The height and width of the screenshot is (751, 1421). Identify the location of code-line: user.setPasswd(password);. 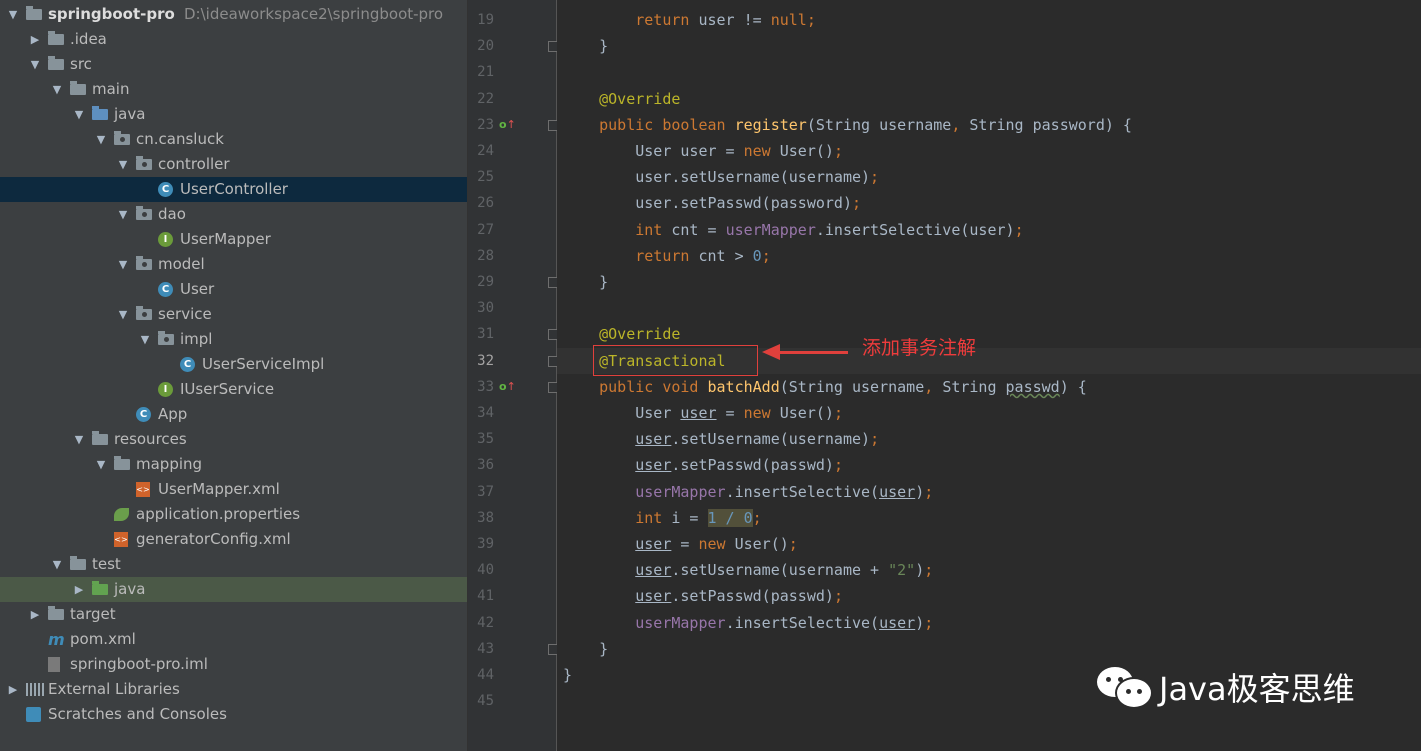
(989, 203).